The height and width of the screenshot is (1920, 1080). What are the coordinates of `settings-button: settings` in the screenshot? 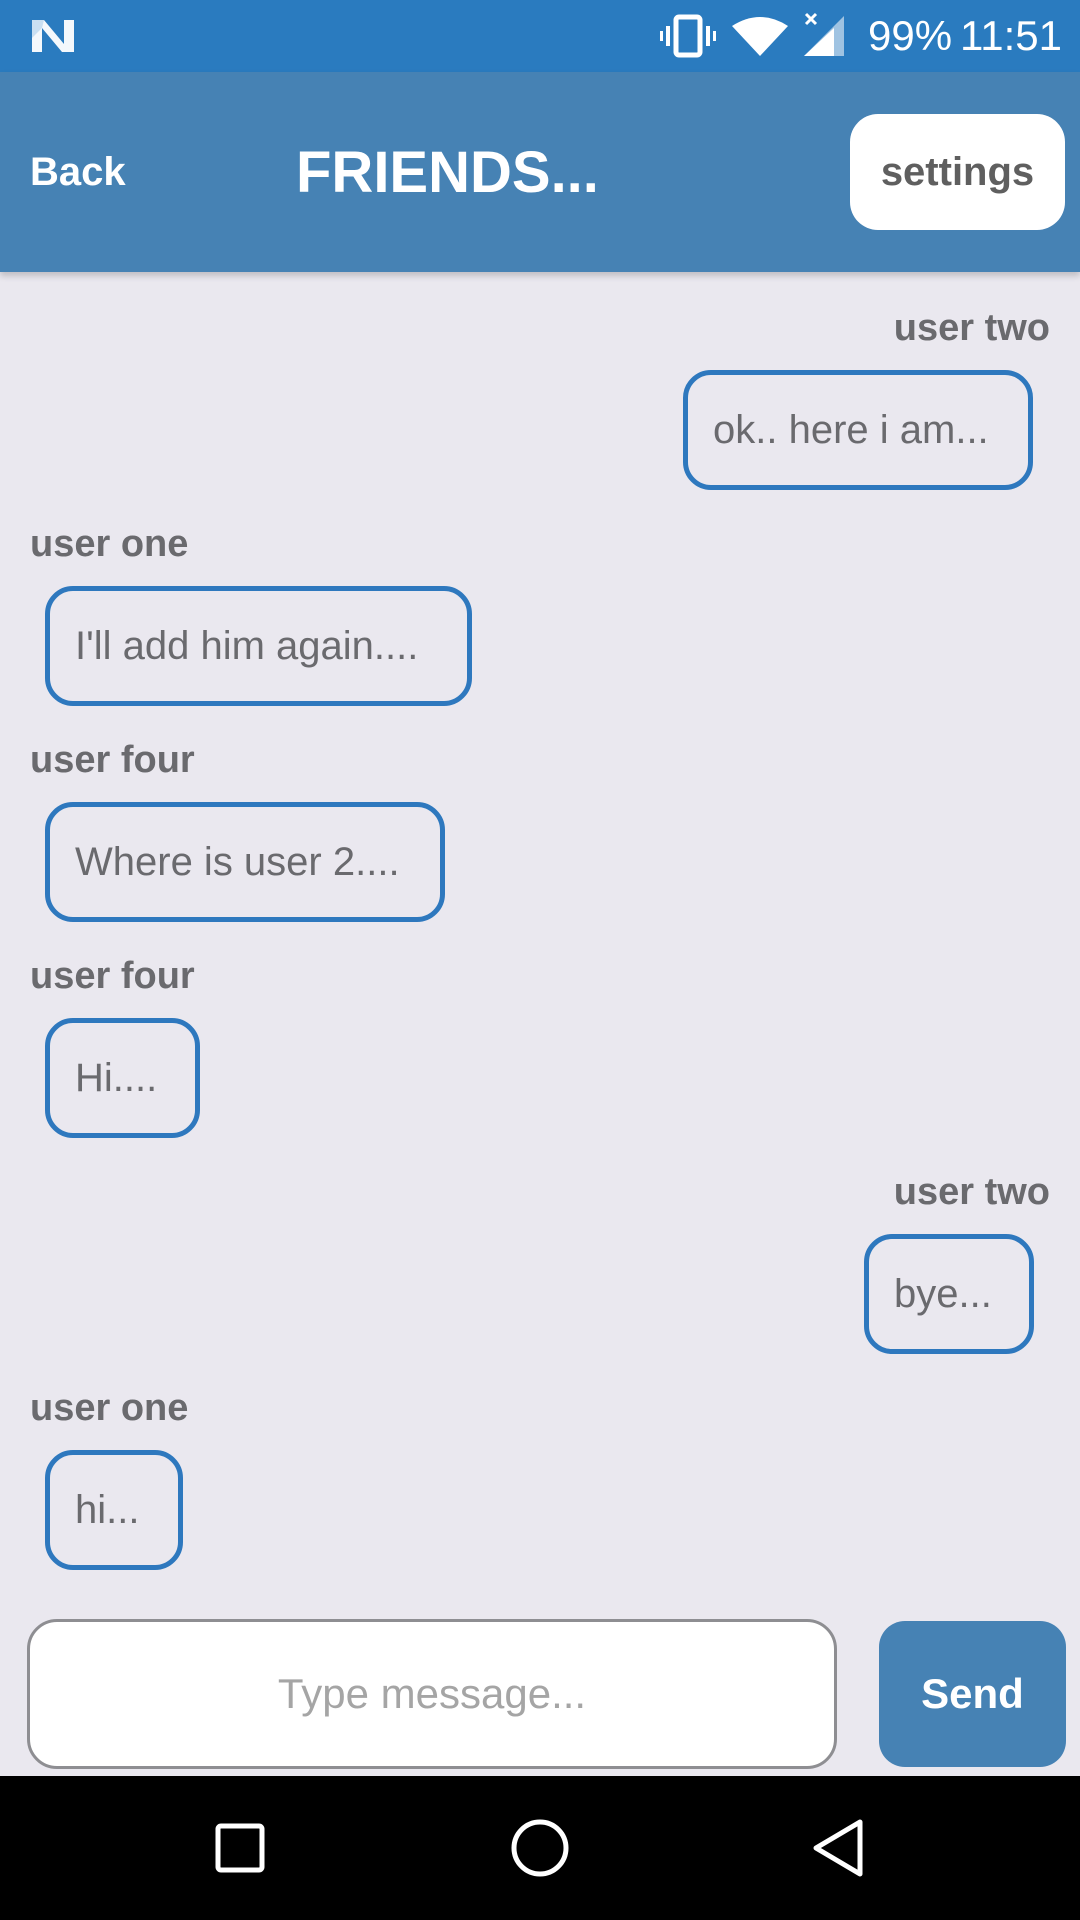 It's located at (957, 172).